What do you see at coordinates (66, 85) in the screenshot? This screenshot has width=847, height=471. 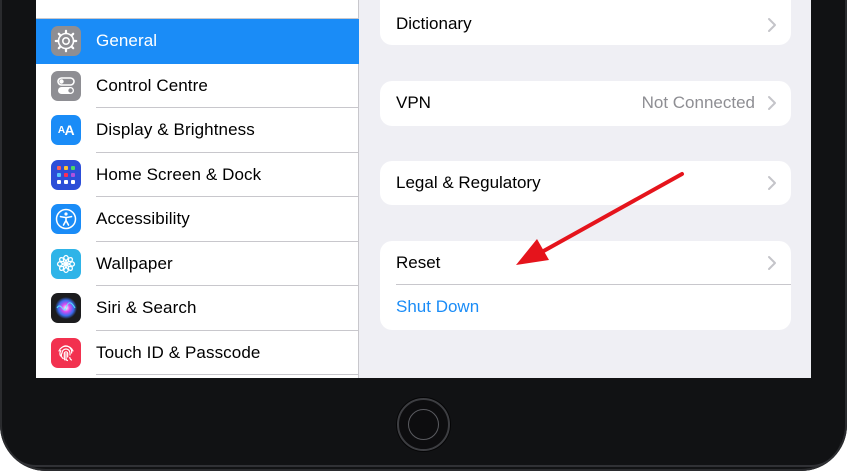 I see `toggles-icon` at bounding box center [66, 85].